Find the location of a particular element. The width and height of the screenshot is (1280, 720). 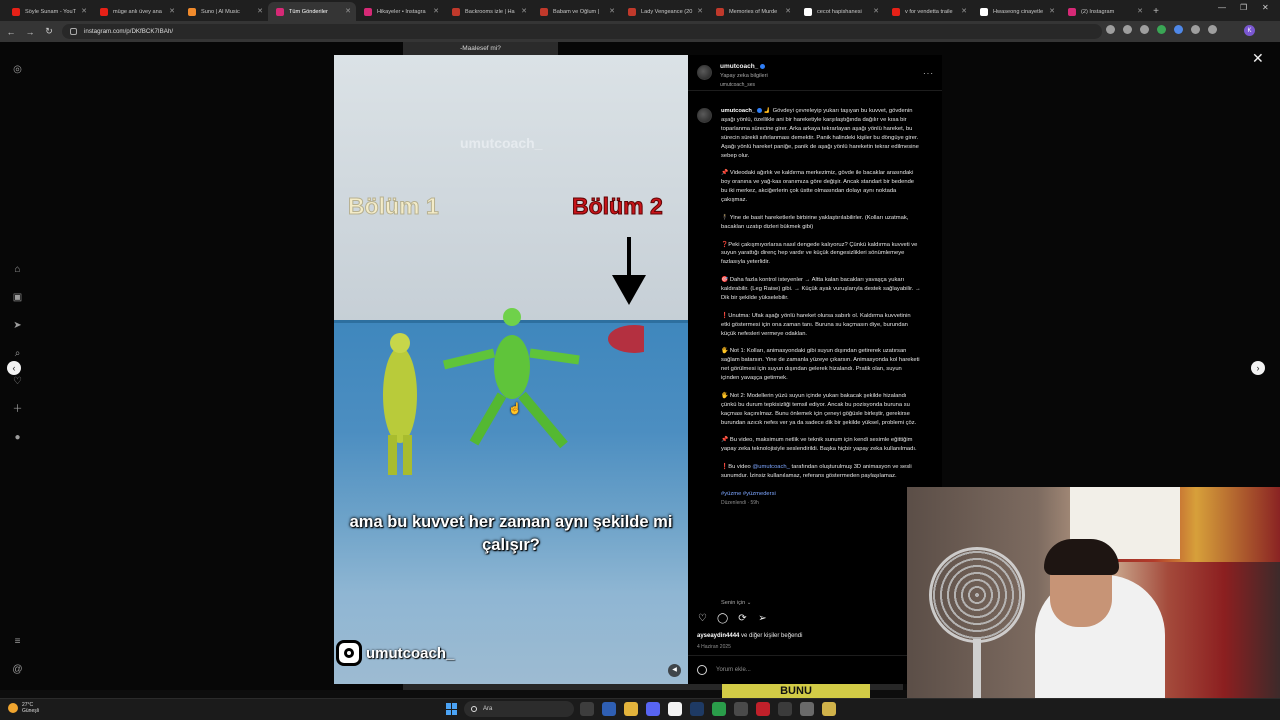

mention-link: @umutcoach_ is located at coordinates (770, 467).